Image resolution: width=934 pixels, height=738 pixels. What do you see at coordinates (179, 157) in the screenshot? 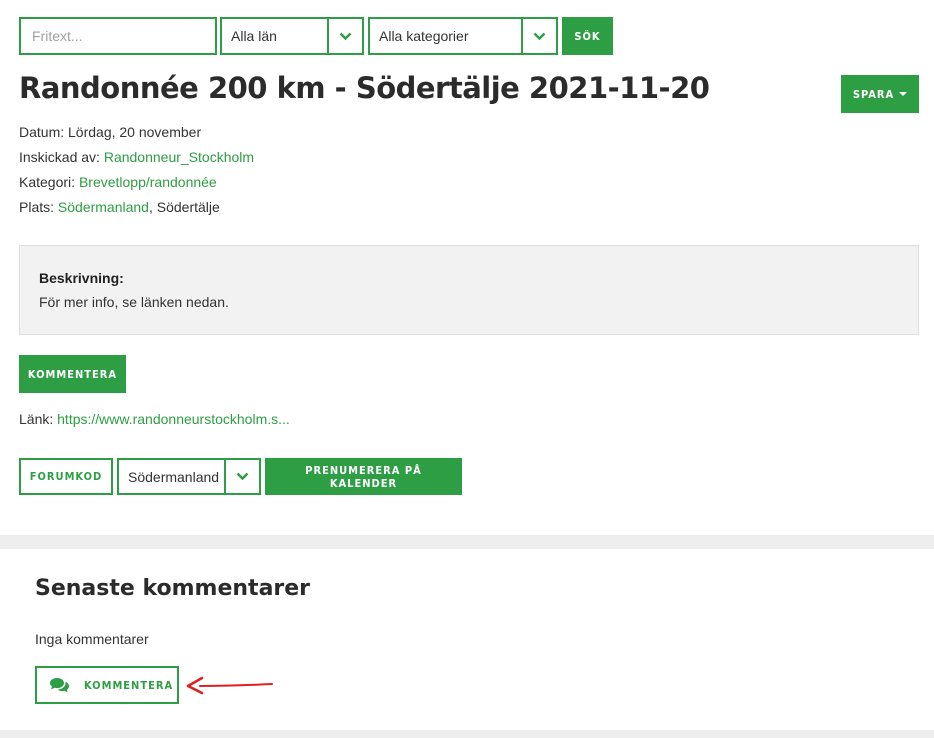
I see `submitter-link: Randonneur_Stockholm` at bounding box center [179, 157].